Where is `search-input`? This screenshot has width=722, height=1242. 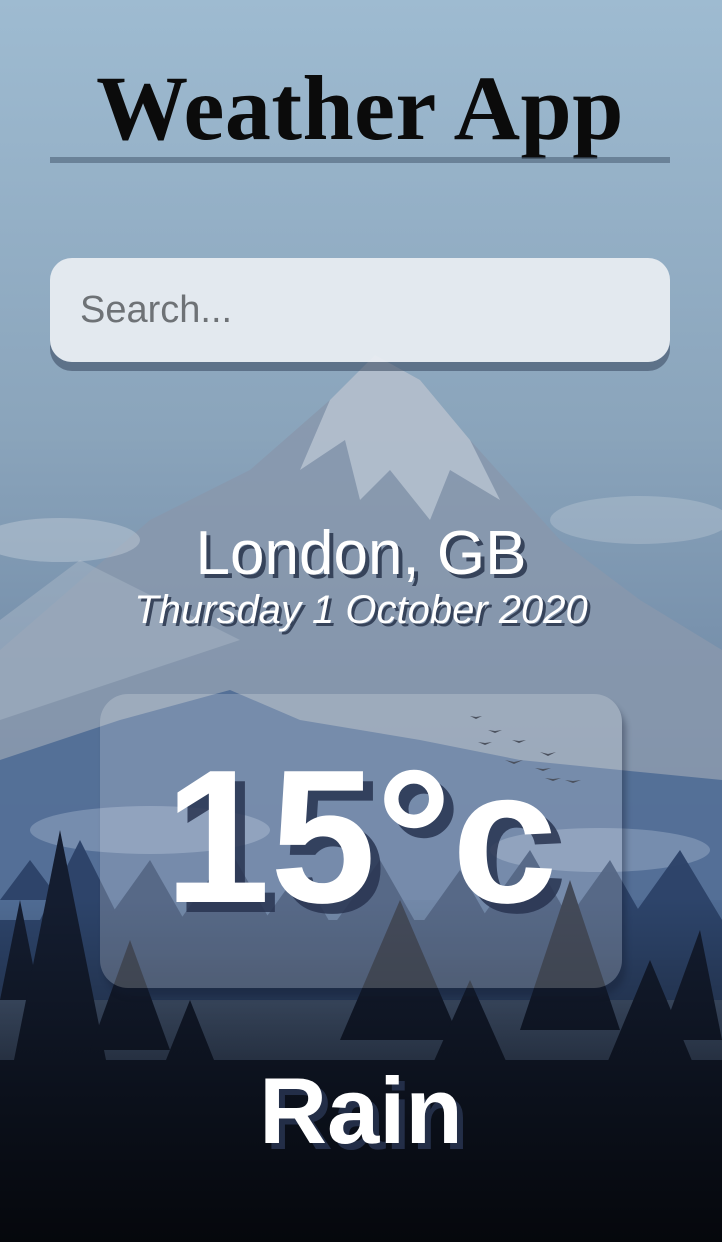
search-input is located at coordinates (360, 310).